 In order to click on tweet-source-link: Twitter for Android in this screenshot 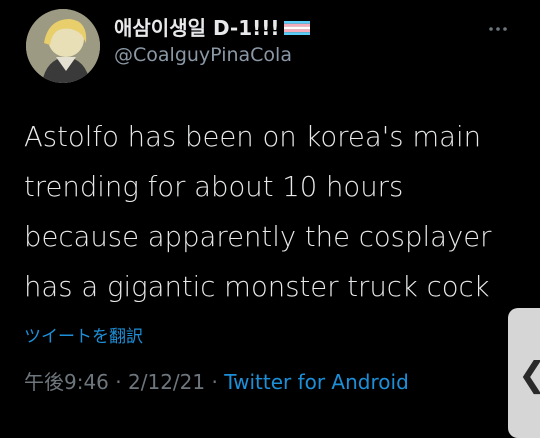, I will do `click(316, 382)`.